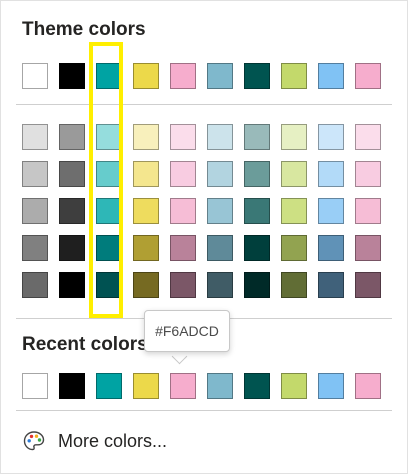 Image resolution: width=410 pixels, height=476 pixels. Describe the element at coordinates (85, 344) in the screenshot. I see `recent-colors-title: Recent colors` at that location.